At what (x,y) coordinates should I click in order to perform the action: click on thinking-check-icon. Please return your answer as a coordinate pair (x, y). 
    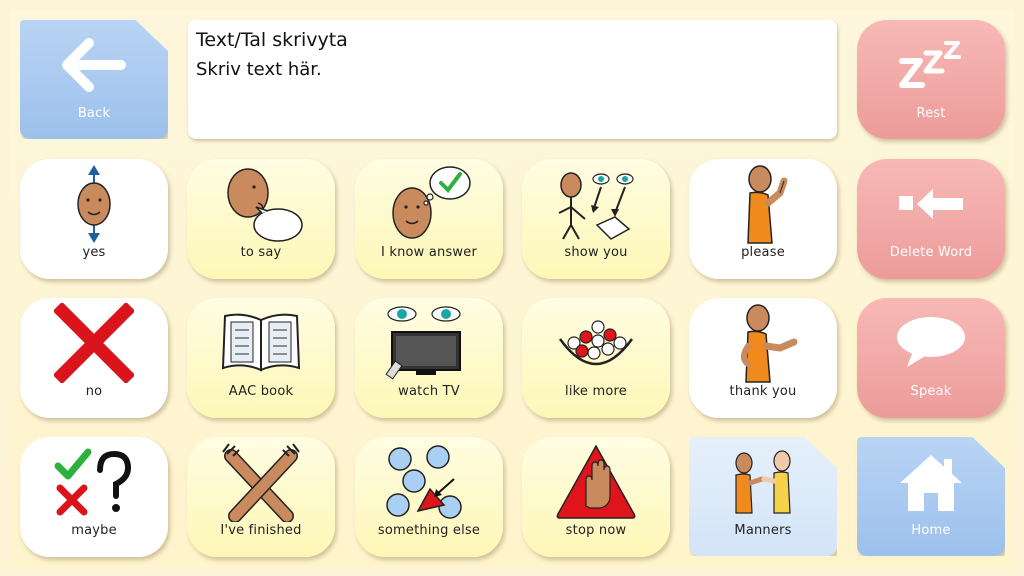
    Looking at the image, I should click on (429, 204).